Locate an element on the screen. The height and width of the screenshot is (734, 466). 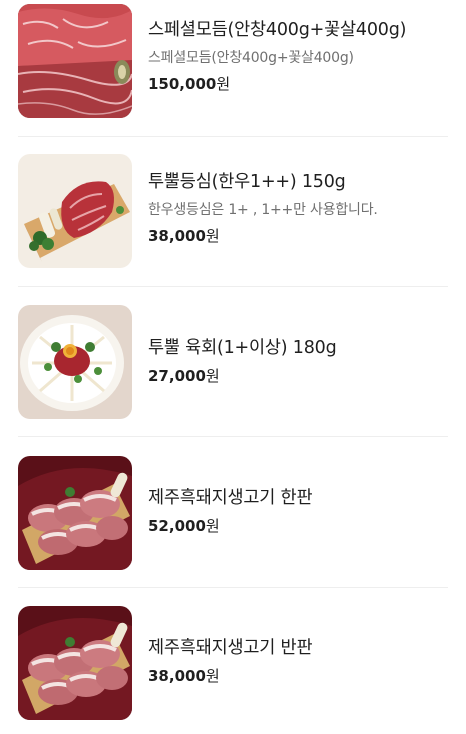
menu-item-info: 제주흑돼지생고기 반판 38,000원 is located at coordinates (301, 661).